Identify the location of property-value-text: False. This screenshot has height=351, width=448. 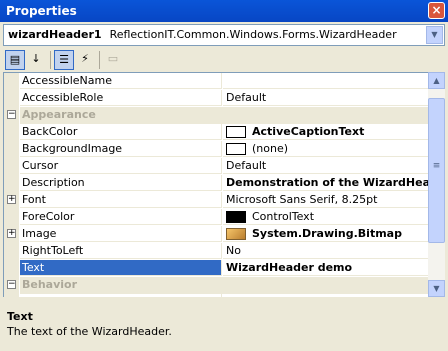
(240, 296).